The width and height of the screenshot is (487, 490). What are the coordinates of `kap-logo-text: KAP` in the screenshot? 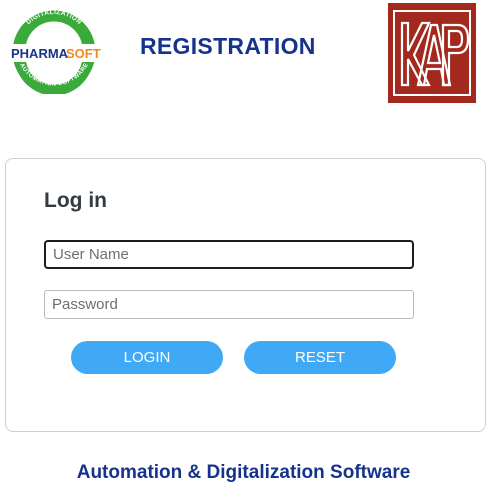 It's located at (433, 100).